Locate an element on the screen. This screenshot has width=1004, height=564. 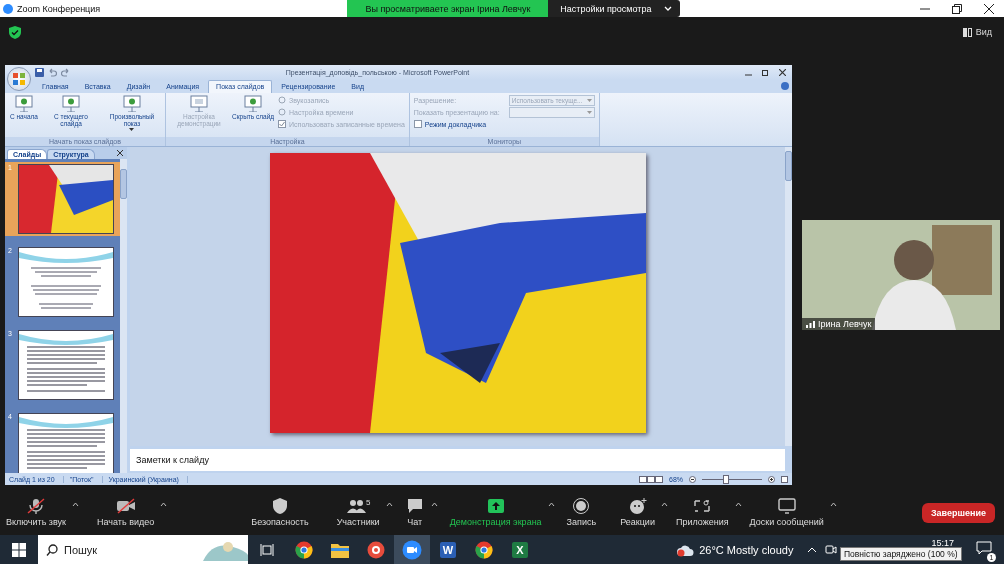
windows-start-icon is located at coordinates (19, 549).